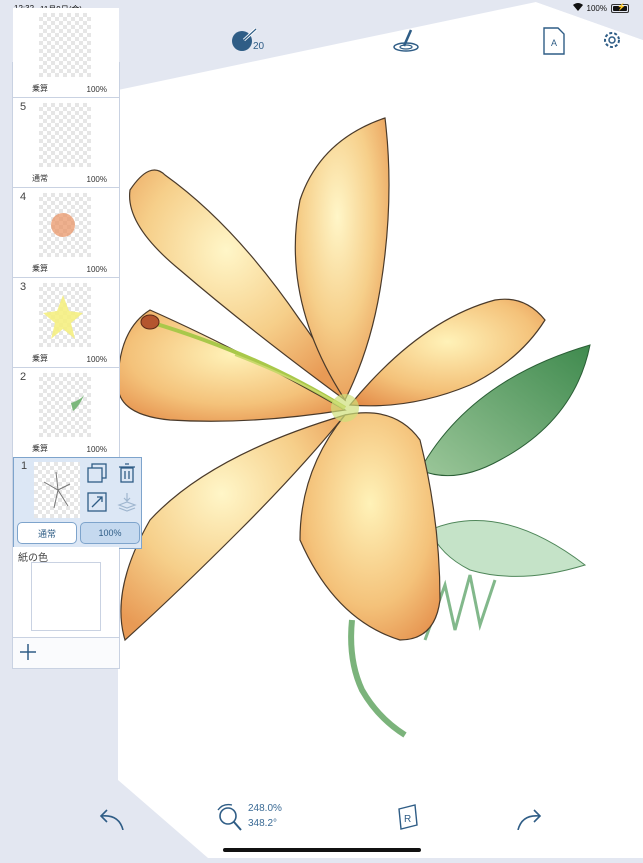 The height and width of the screenshot is (863, 643). What do you see at coordinates (620, 8) in the screenshot?
I see `battery-icon: ⚡` at bounding box center [620, 8].